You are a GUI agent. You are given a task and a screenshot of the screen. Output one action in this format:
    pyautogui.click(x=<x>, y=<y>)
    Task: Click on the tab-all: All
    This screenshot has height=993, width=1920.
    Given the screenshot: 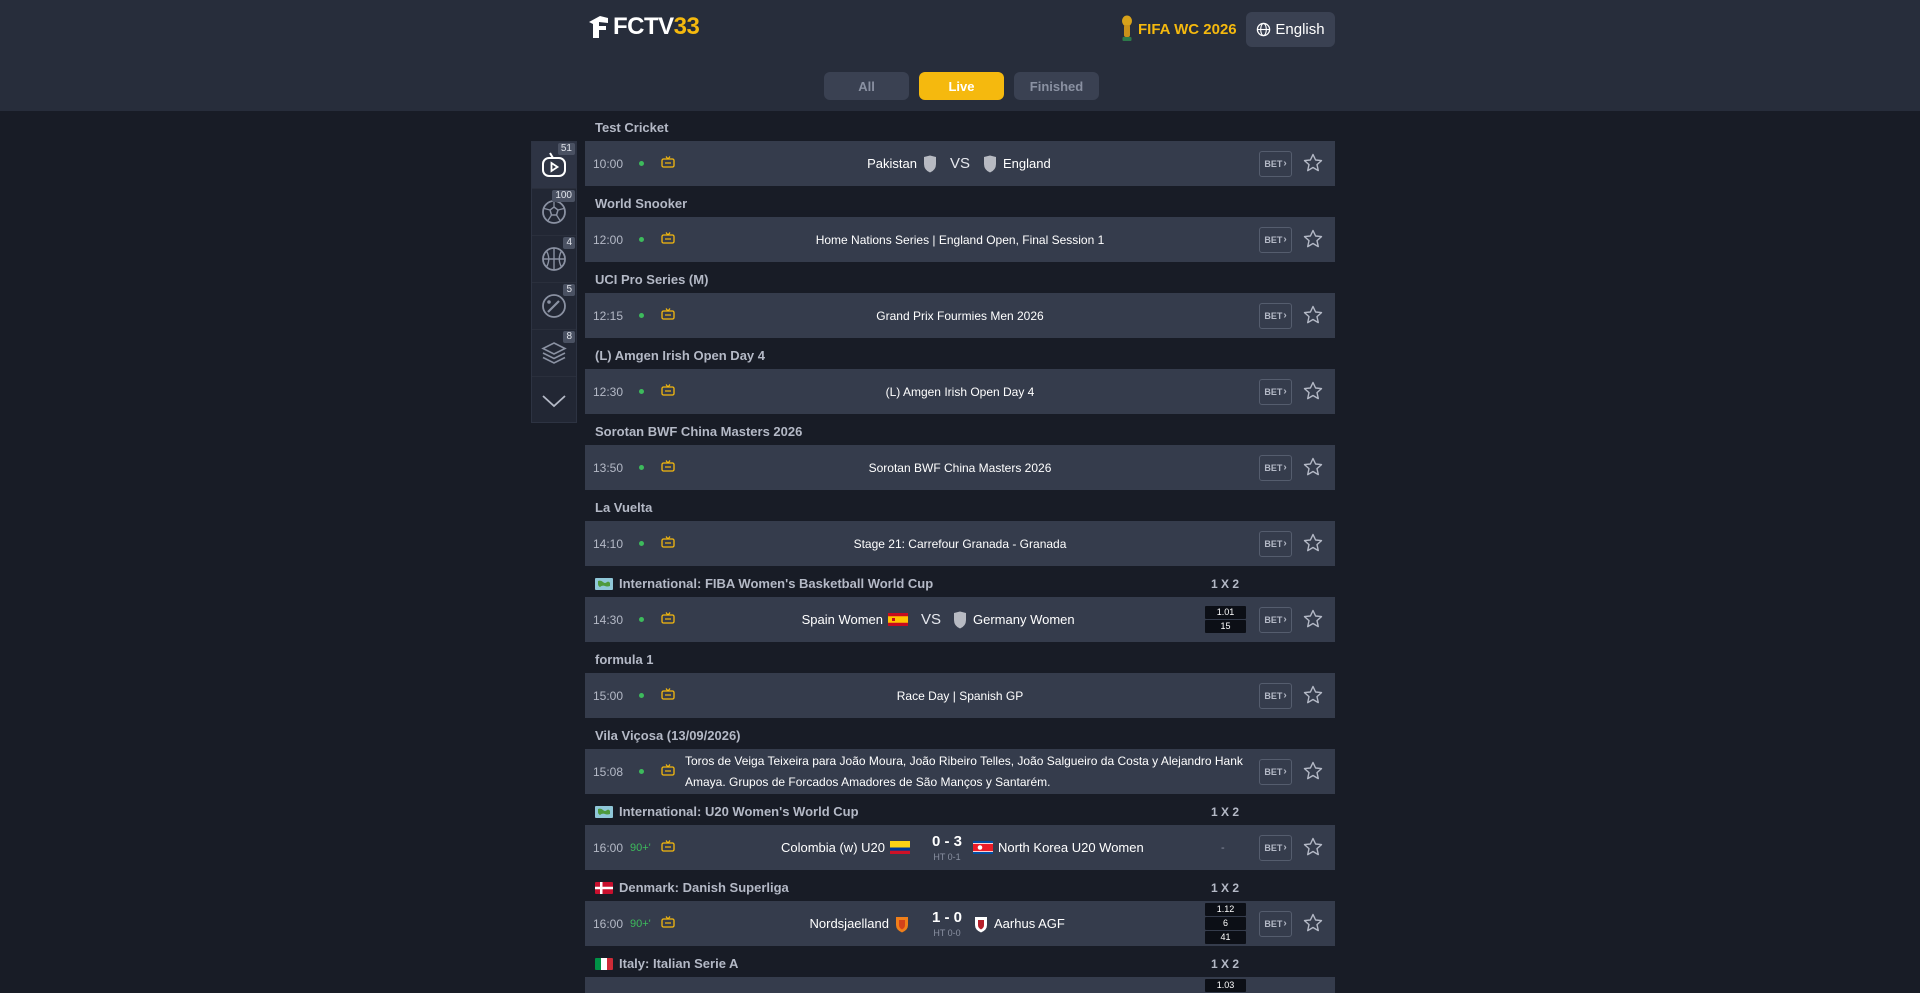 What is the action you would take?
    pyautogui.click(x=866, y=86)
    